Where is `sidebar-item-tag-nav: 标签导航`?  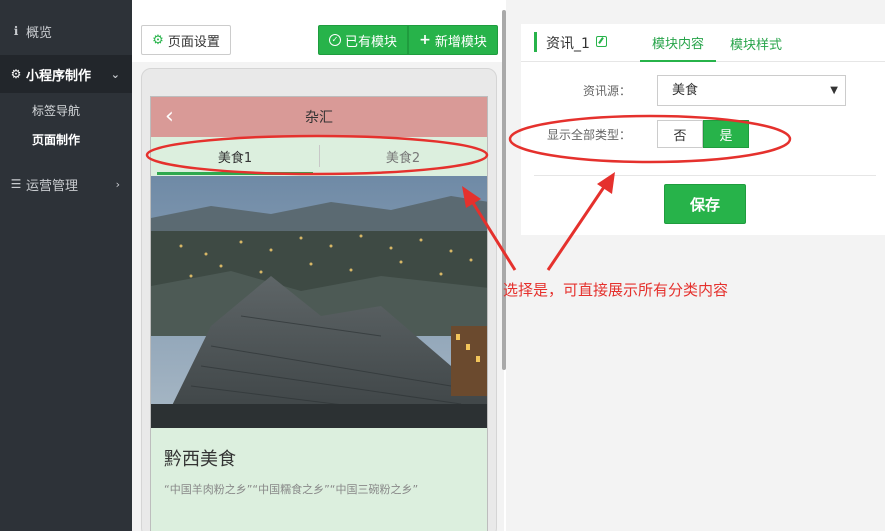 sidebar-item-tag-nav: 标签导航 is located at coordinates (56, 110).